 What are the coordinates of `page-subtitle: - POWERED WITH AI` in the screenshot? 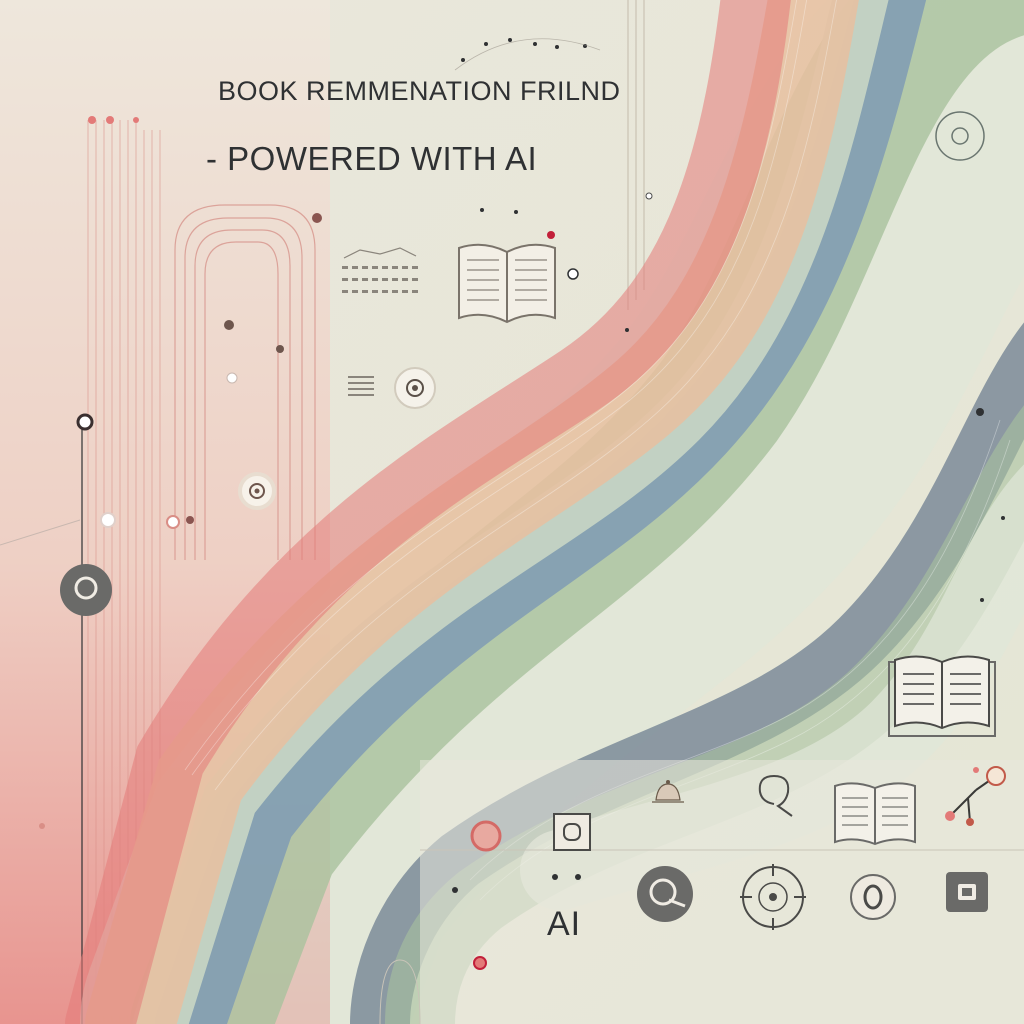 It's located at (372, 158).